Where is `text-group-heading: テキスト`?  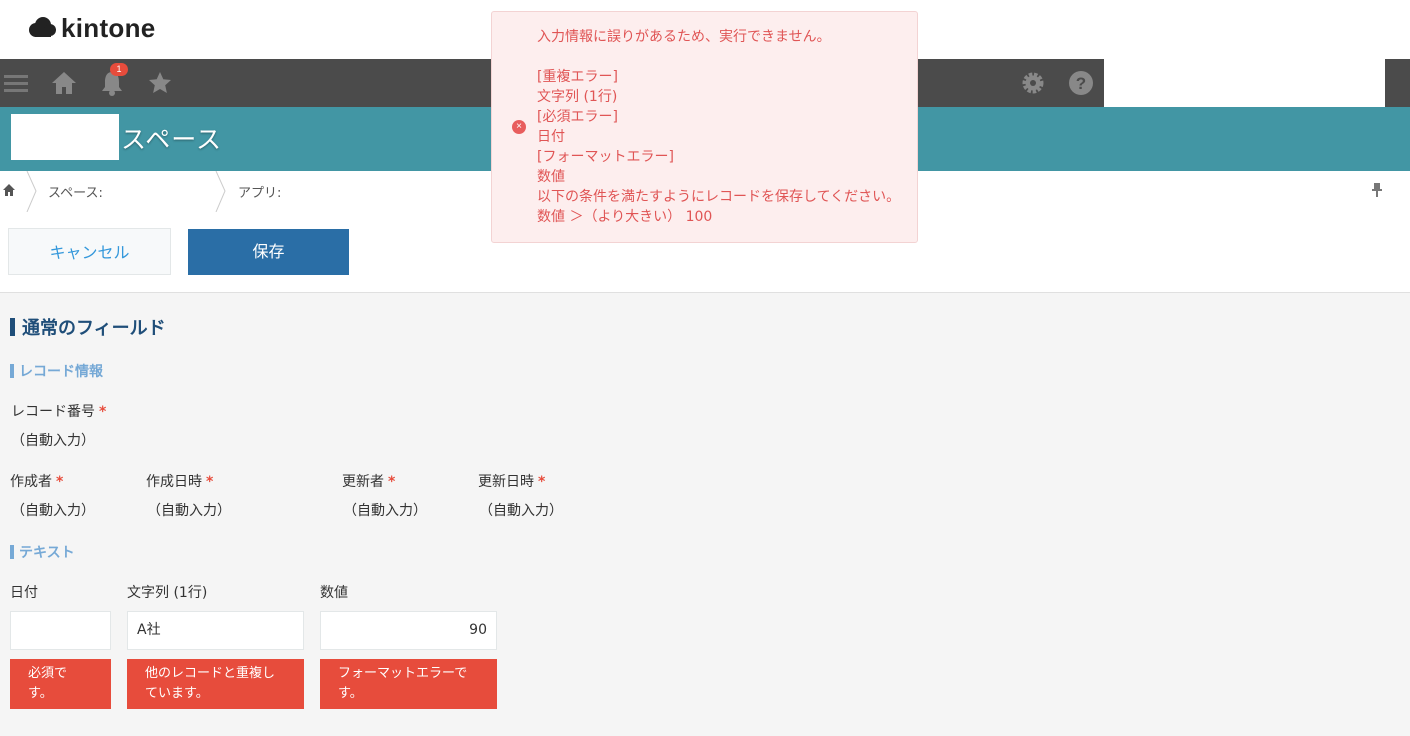
text-group-heading: テキスト is located at coordinates (42, 552).